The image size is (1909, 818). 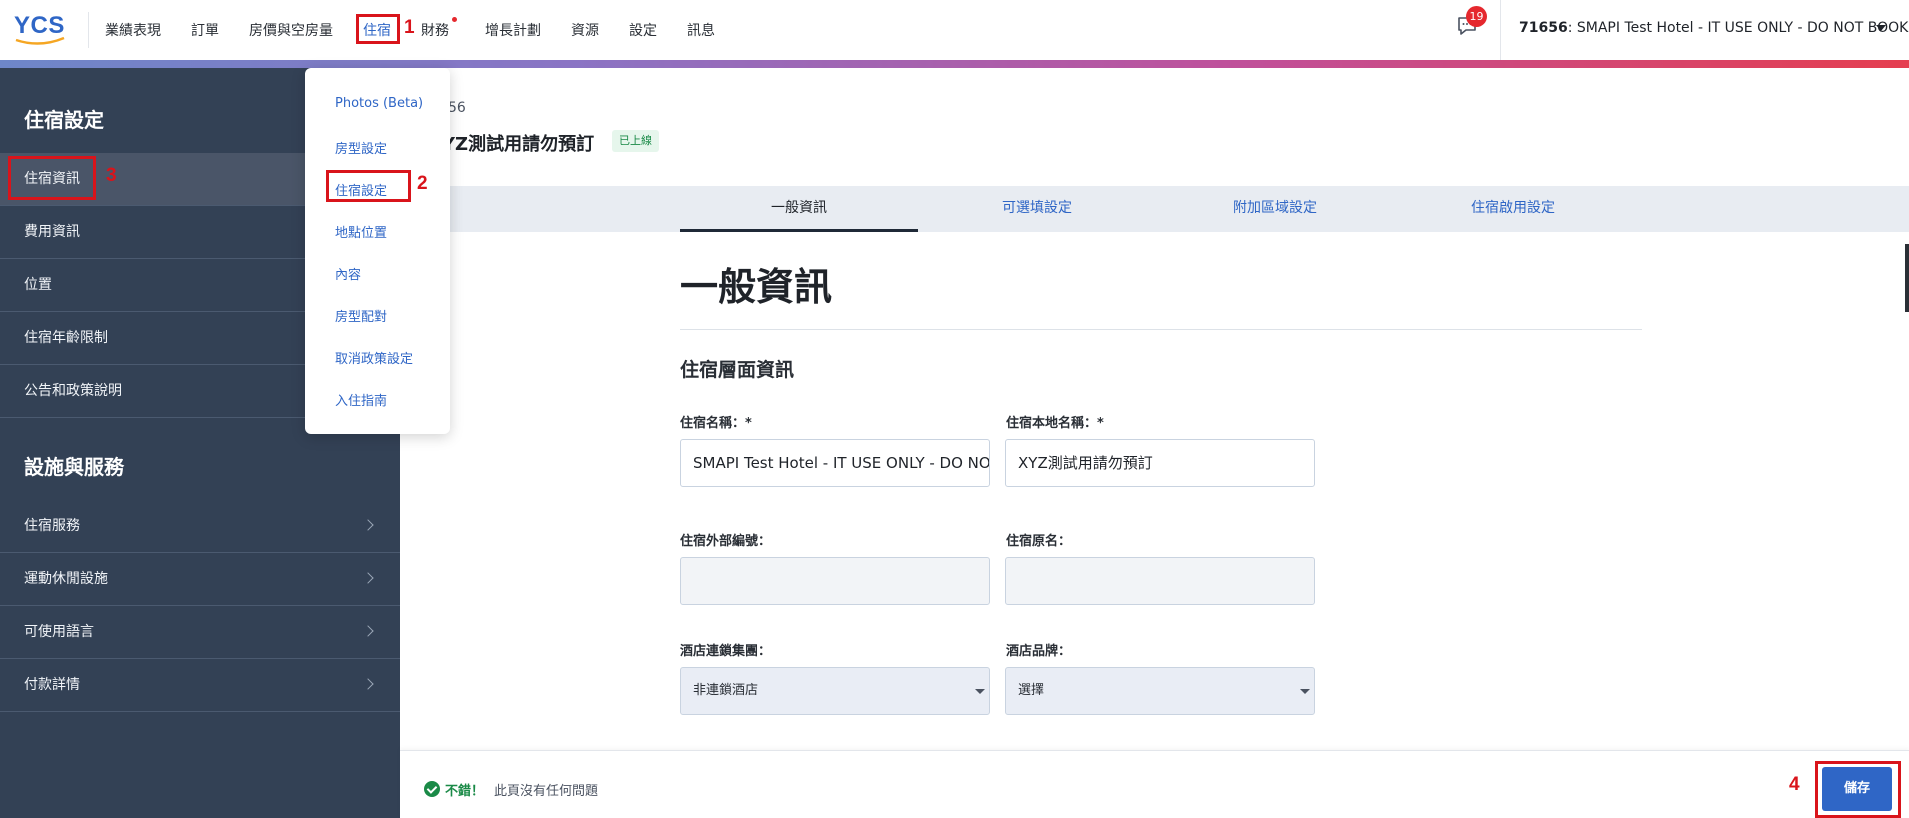 I want to click on sidebar-item-recreation: 運動休閒設施, so click(x=200, y=579).